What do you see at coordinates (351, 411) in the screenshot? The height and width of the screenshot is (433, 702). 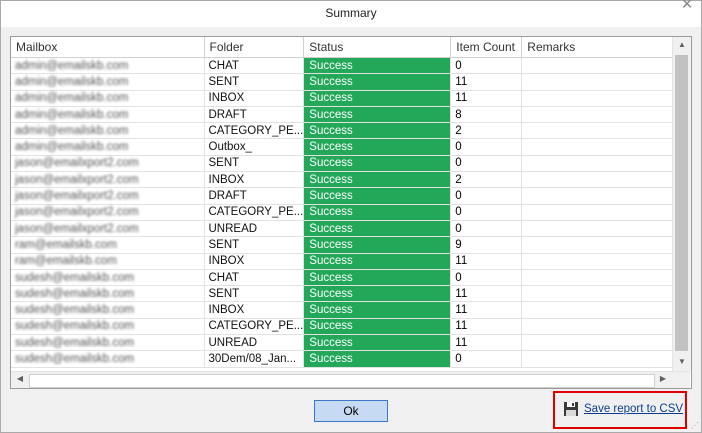 I see `ok-button: Ok` at bounding box center [351, 411].